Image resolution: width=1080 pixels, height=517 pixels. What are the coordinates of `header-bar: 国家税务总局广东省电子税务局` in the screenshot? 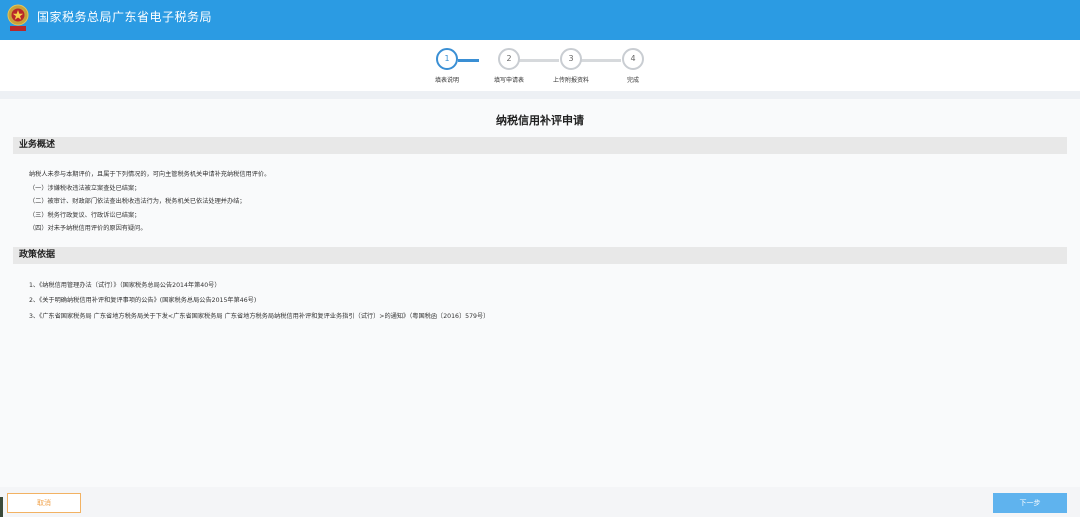 It's located at (540, 20).